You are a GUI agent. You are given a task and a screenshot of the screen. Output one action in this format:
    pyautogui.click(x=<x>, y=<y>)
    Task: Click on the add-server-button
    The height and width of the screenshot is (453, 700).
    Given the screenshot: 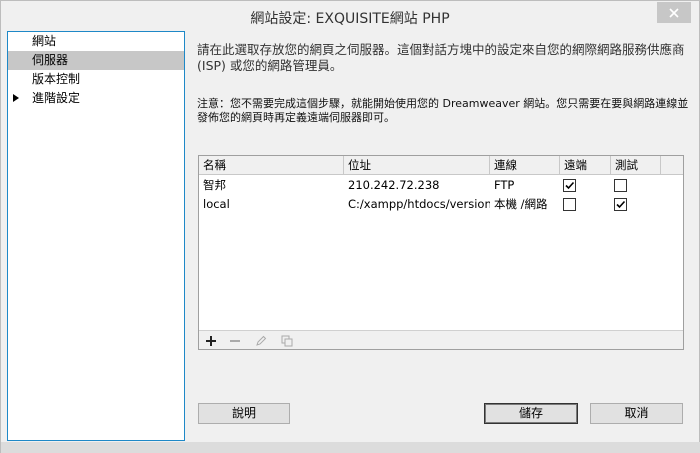 What is the action you would take?
    pyautogui.click(x=211, y=340)
    